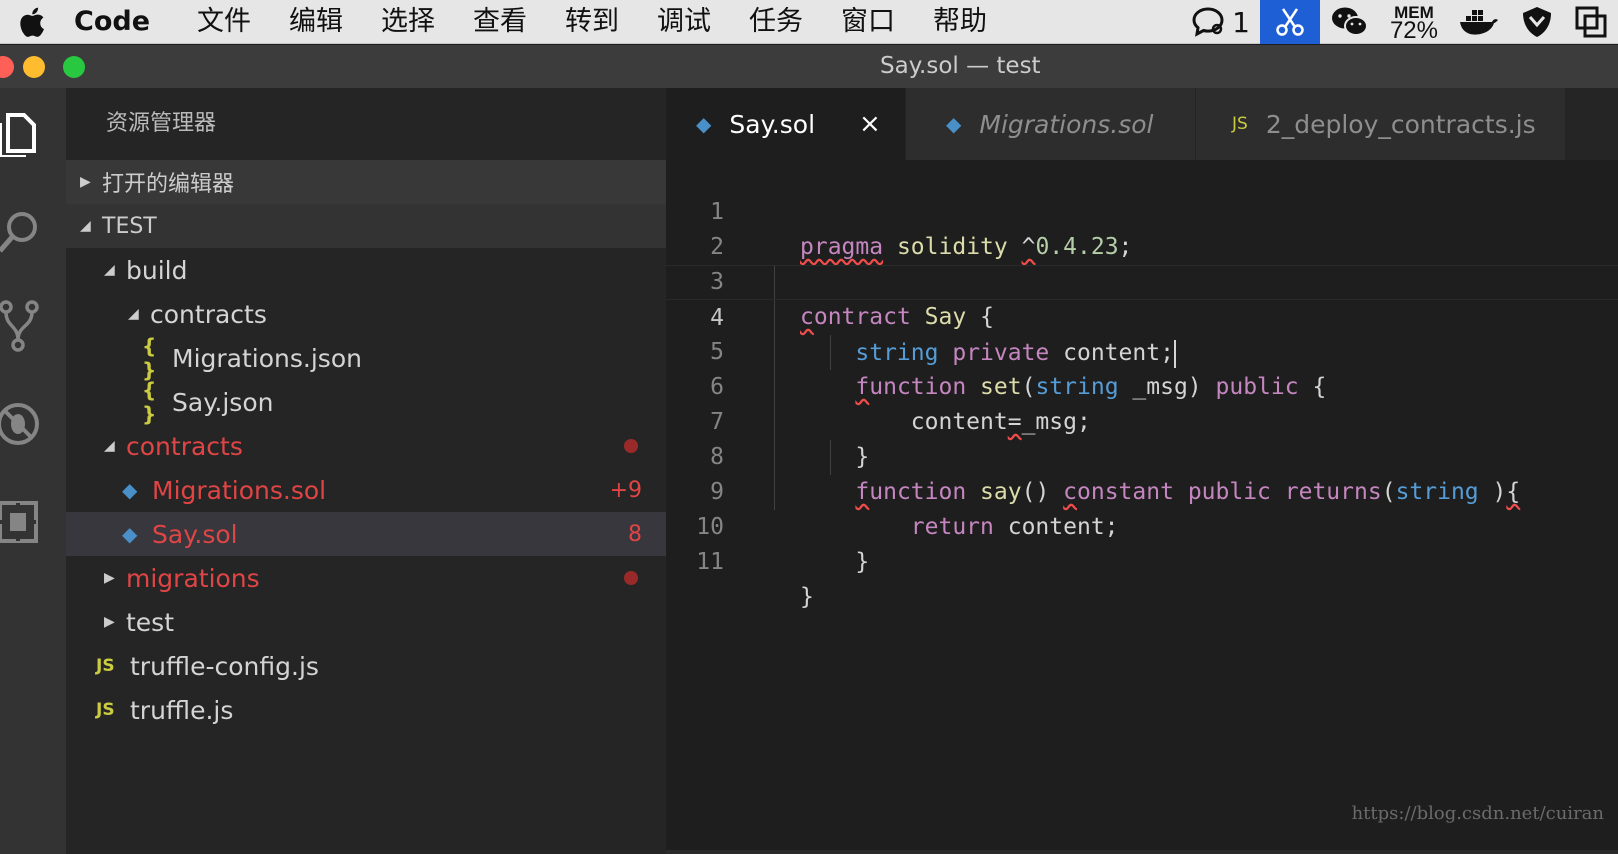 This screenshot has width=1618, height=854. What do you see at coordinates (772, 124) in the screenshot?
I see `tab-label: Say.sol` at bounding box center [772, 124].